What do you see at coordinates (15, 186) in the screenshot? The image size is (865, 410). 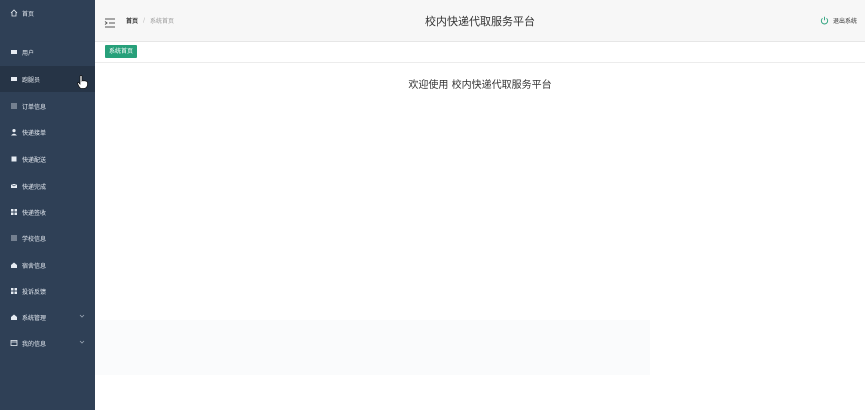 I see `complete-icon` at bounding box center [15, 186].